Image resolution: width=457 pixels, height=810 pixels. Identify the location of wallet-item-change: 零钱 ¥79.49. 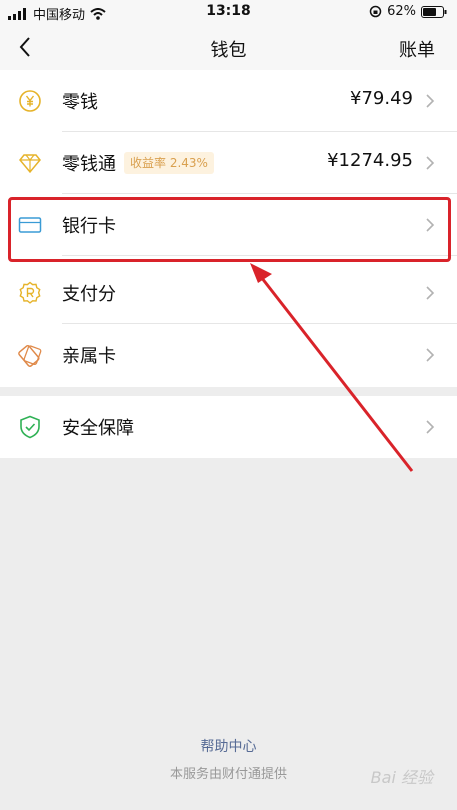
(228, 101).